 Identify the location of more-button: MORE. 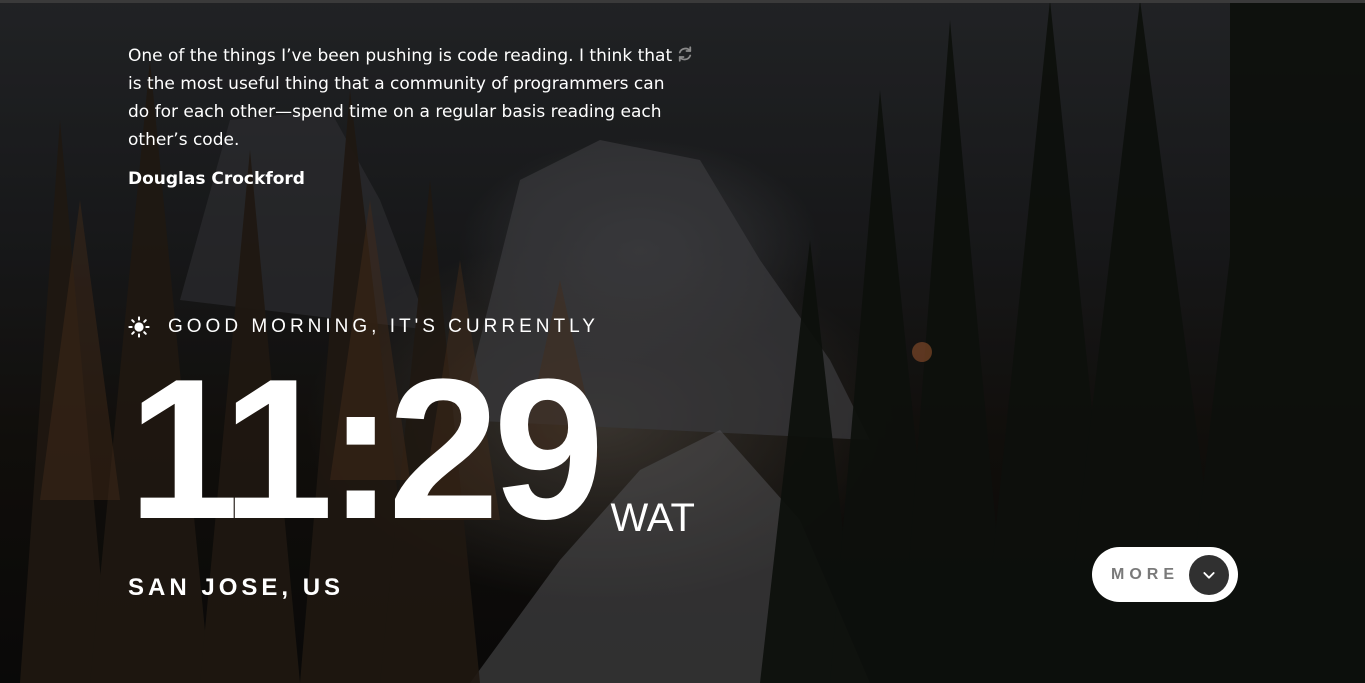
(1165, 574).